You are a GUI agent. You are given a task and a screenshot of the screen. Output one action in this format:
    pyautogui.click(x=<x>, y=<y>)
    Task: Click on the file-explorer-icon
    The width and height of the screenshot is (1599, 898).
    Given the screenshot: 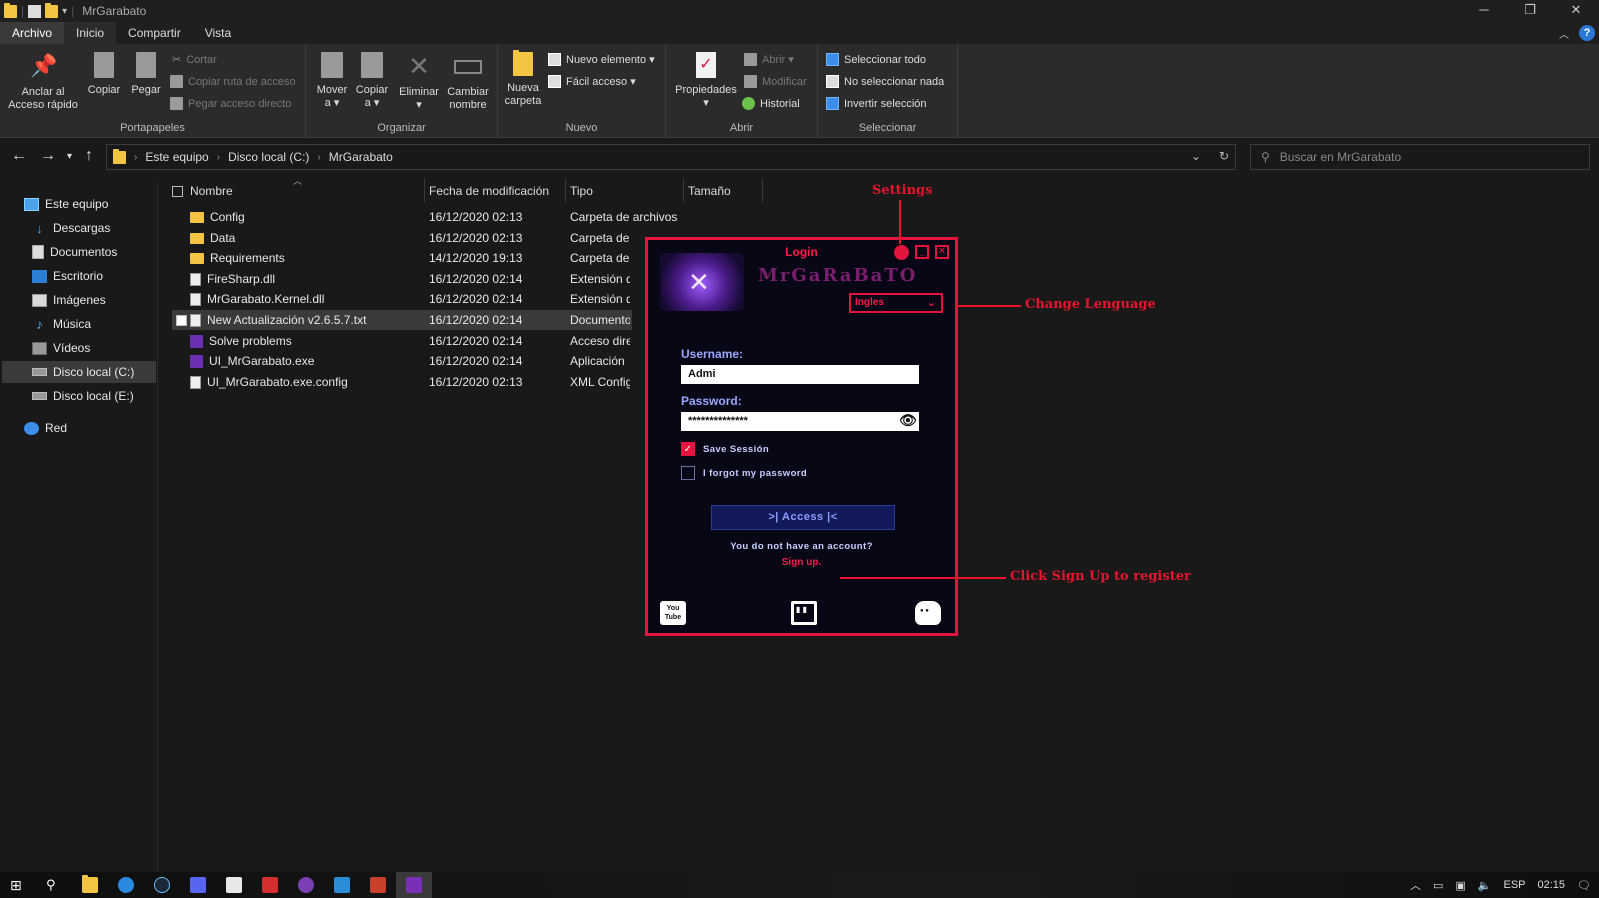 What is the action you would take?
    pyautogui.click(x=90, y=884)
    